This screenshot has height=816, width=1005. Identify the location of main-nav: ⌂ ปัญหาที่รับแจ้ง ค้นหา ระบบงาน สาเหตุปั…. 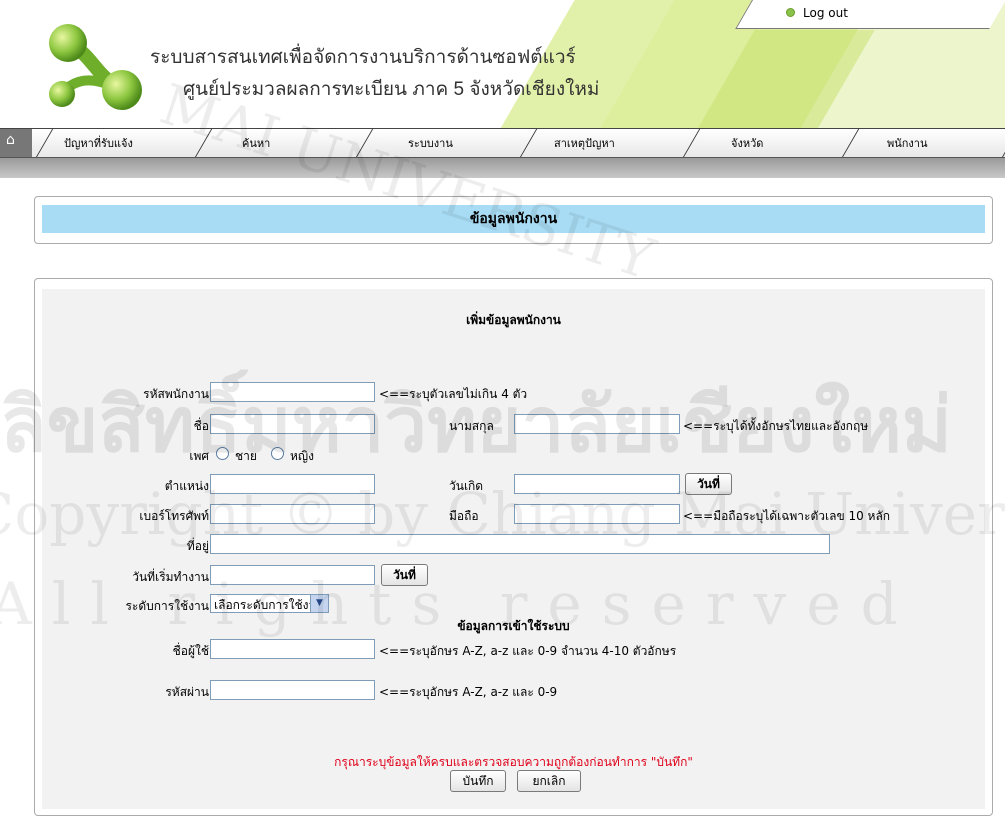
(502, 143).